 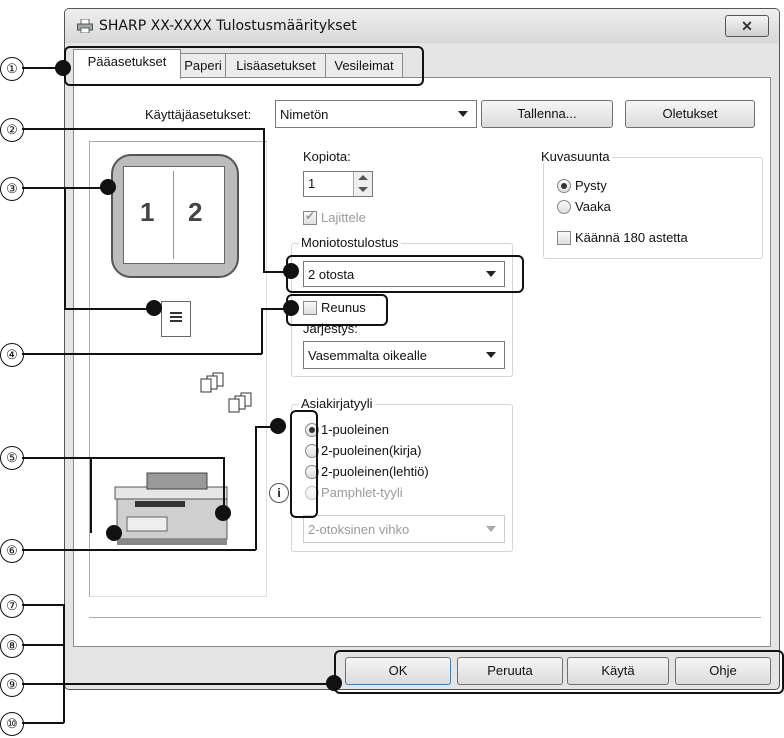 I want to click on booklet-select: 2-otoksinen vihko, so click(x=404, y=529).